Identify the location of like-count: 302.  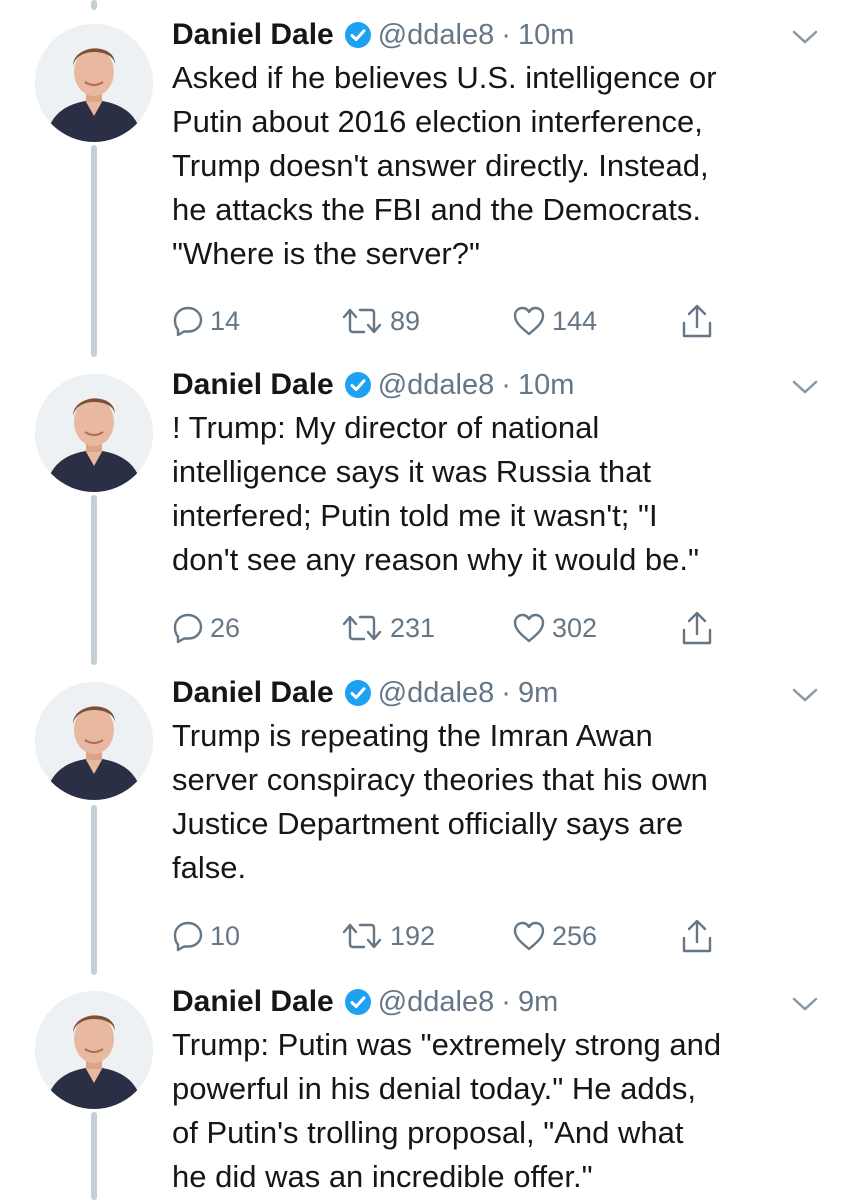
(575, 627).